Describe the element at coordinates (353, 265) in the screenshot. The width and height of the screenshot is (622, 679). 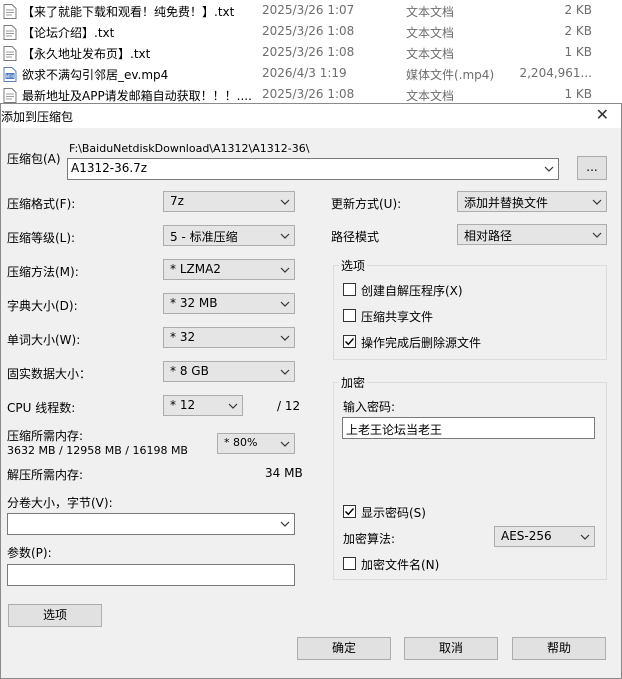
I see `options-group-title: 选项` at that location.